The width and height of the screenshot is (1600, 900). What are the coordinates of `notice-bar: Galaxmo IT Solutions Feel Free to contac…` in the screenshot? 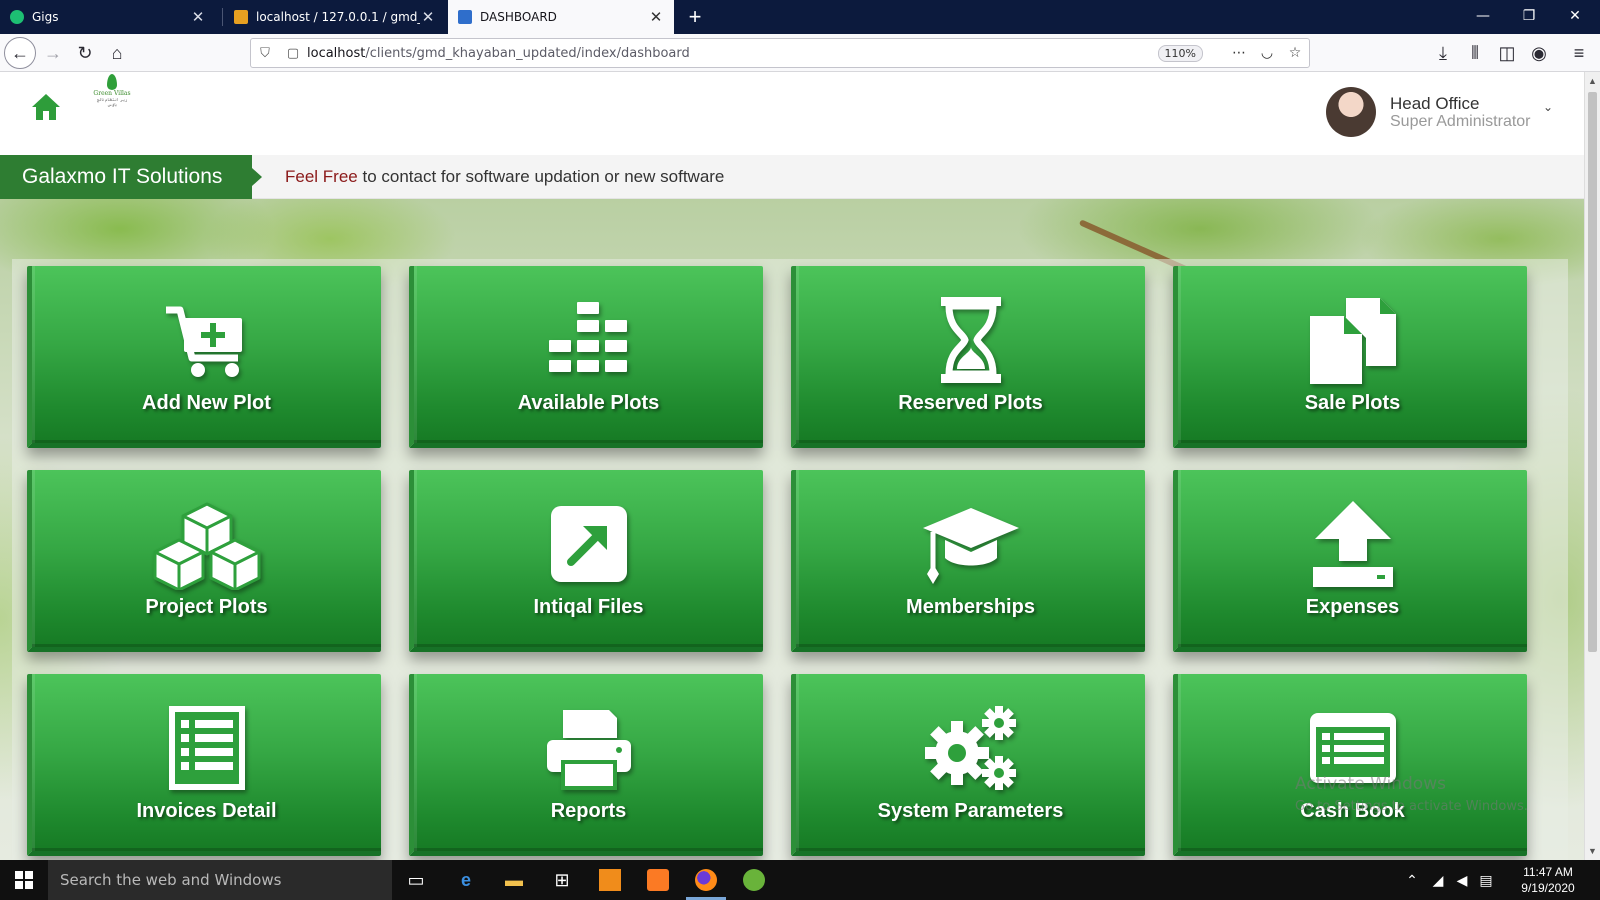 It's located at (792, 177).